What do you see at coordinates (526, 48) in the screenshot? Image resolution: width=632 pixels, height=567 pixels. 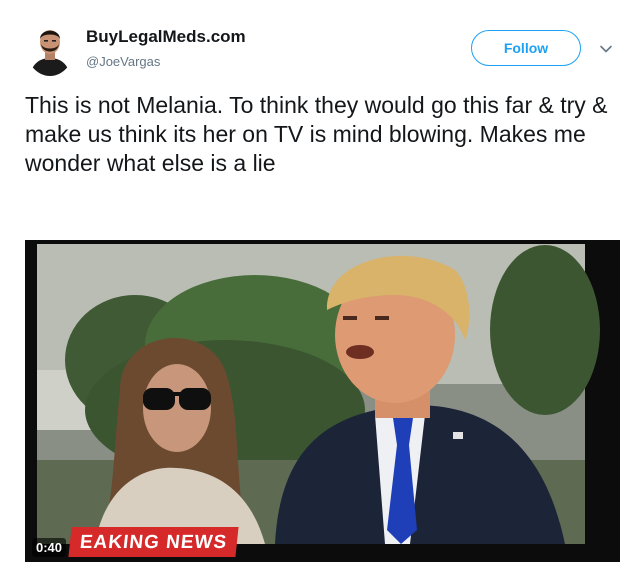 I see `follow-button: Follow` at bounding box center [526, 48].